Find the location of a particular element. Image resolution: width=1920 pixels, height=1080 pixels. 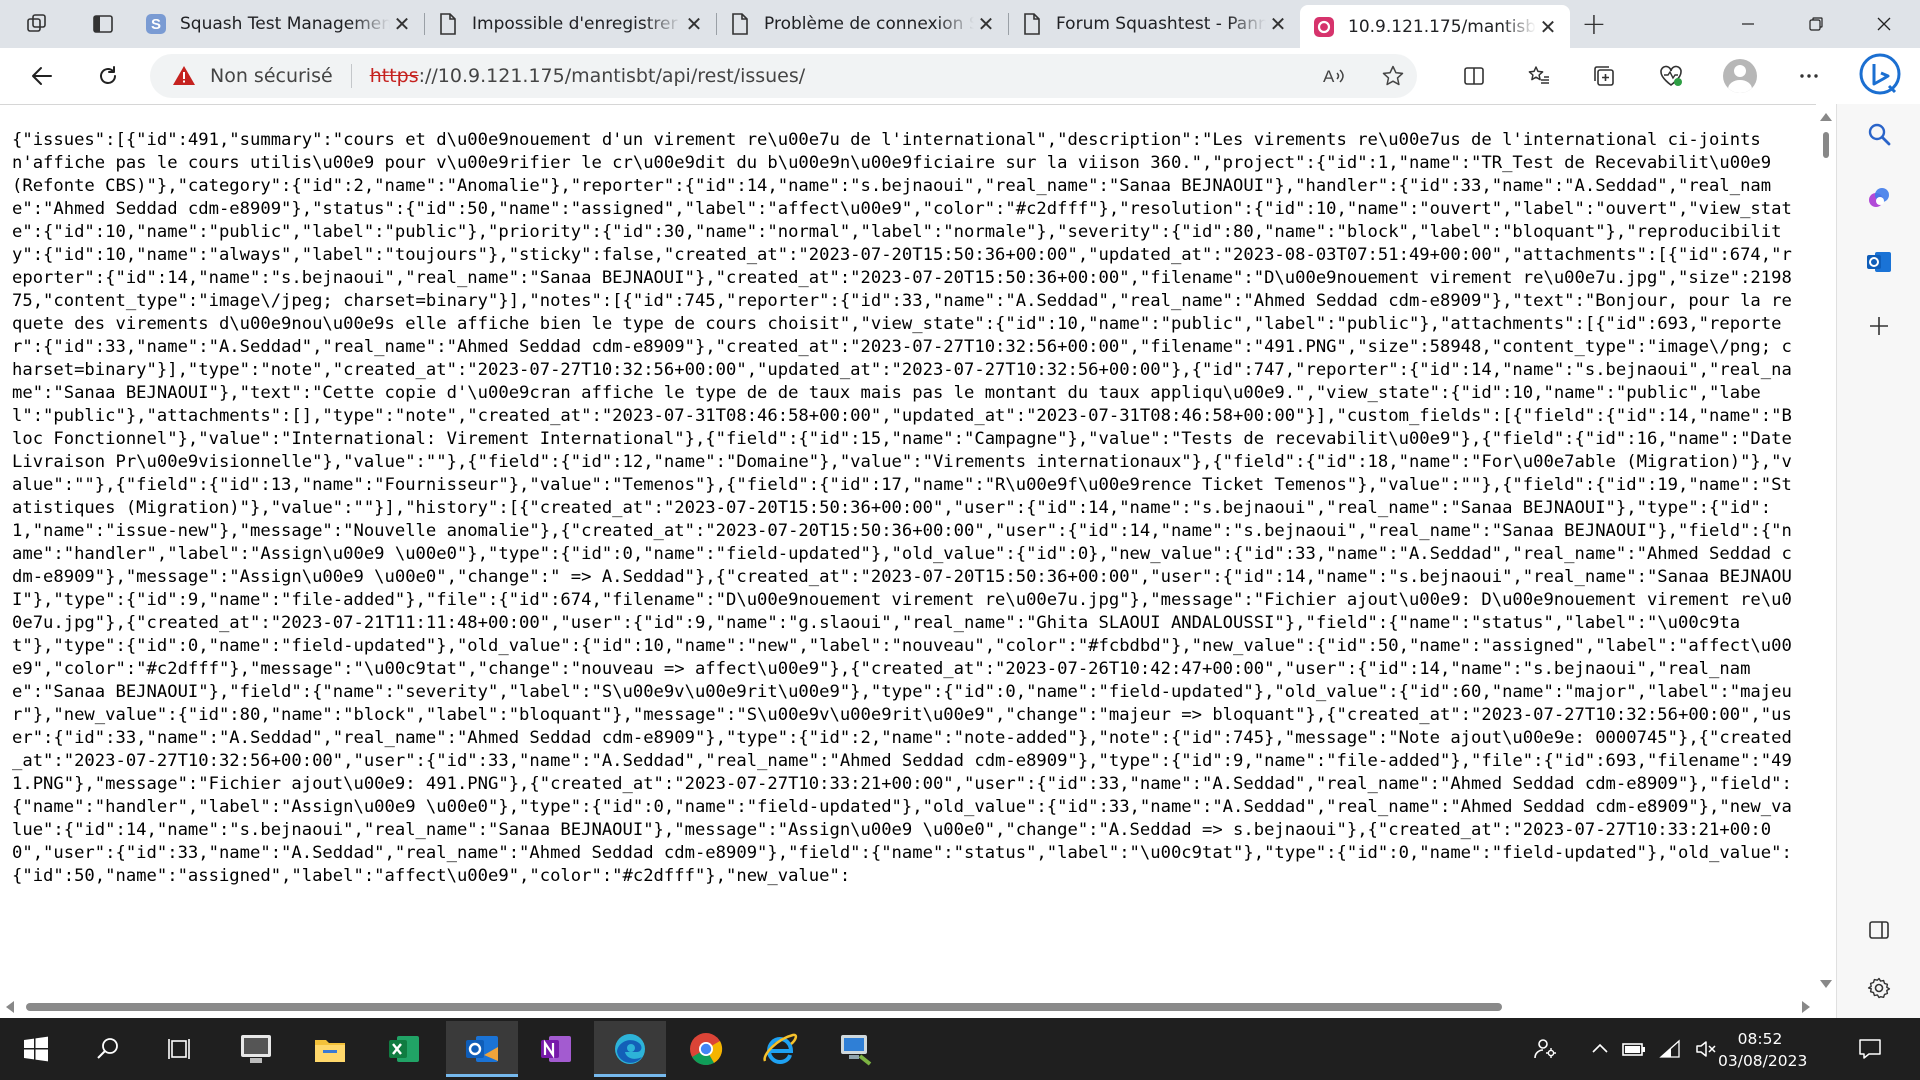

horizontal-scroll-thumb is located at coordinates (764, 1007).